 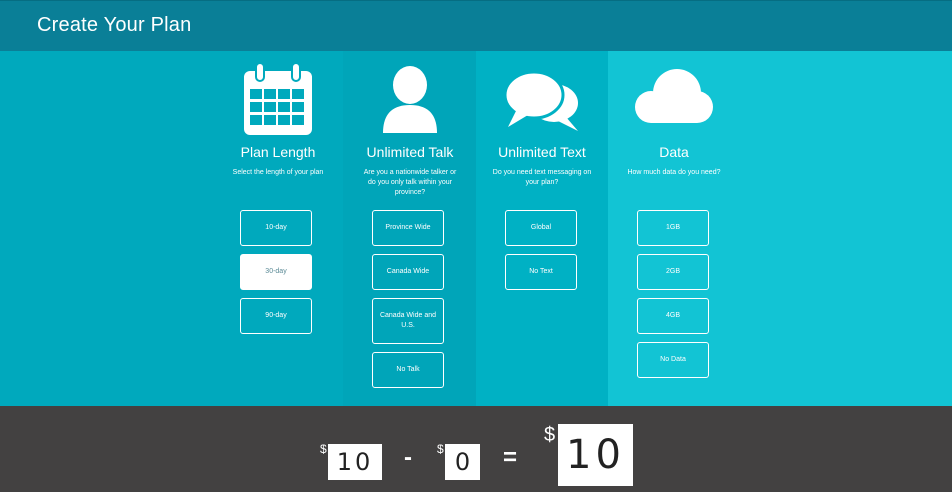 I want to click on discount-currency-symbol: $, so click(x=440, y=449).